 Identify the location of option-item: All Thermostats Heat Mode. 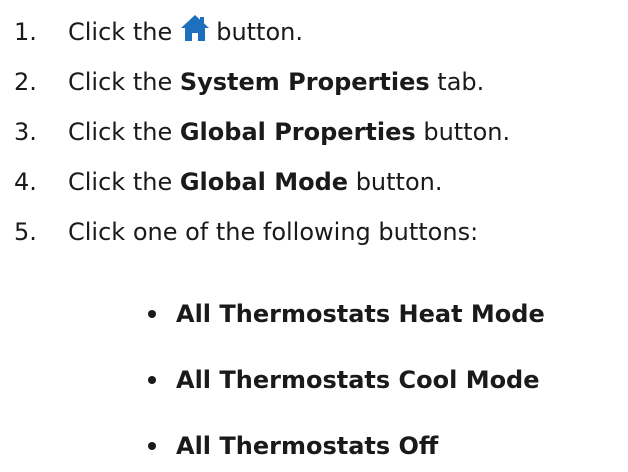
(346, 314).